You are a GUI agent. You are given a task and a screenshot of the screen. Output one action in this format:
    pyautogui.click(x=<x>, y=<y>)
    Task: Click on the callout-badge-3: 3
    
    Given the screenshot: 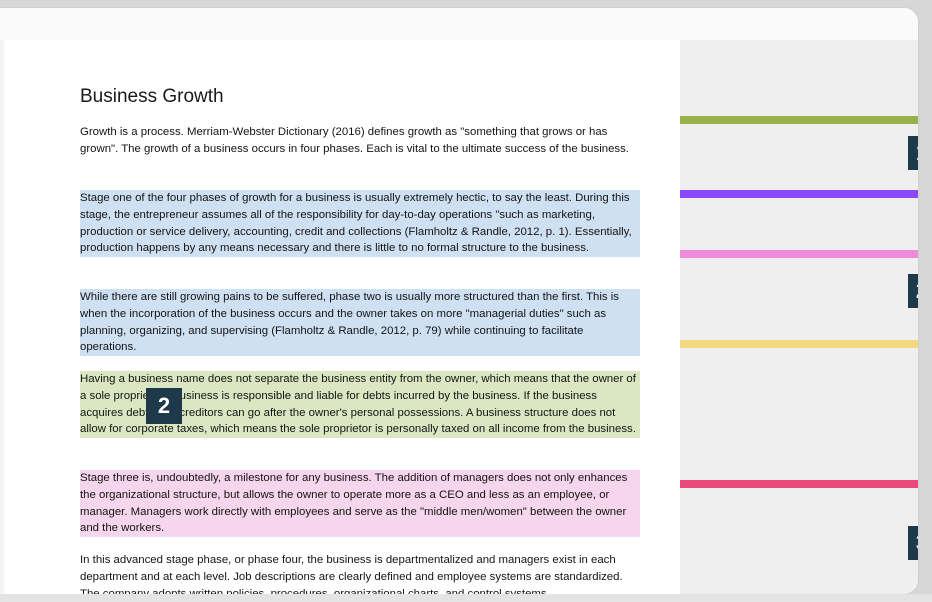 What is the action you would take?
    pyautogui.click(x=913, y=543)
    